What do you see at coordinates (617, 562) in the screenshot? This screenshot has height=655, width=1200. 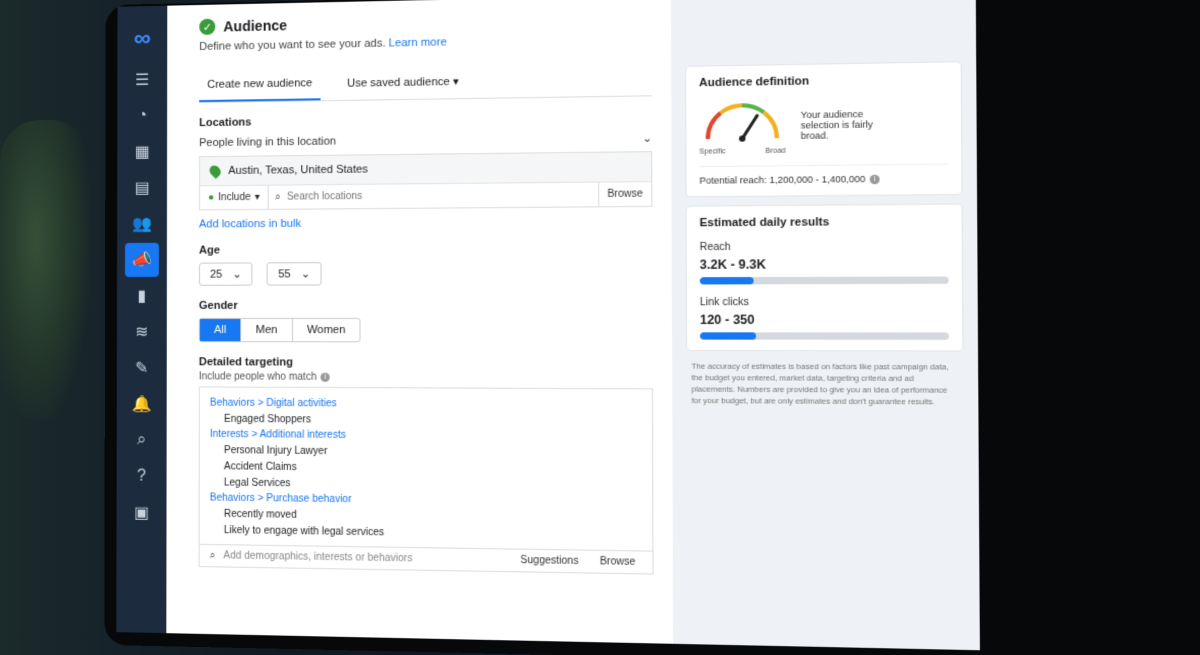 I see `targeting-browse-button: Browse` at bounding box center [617, 562].